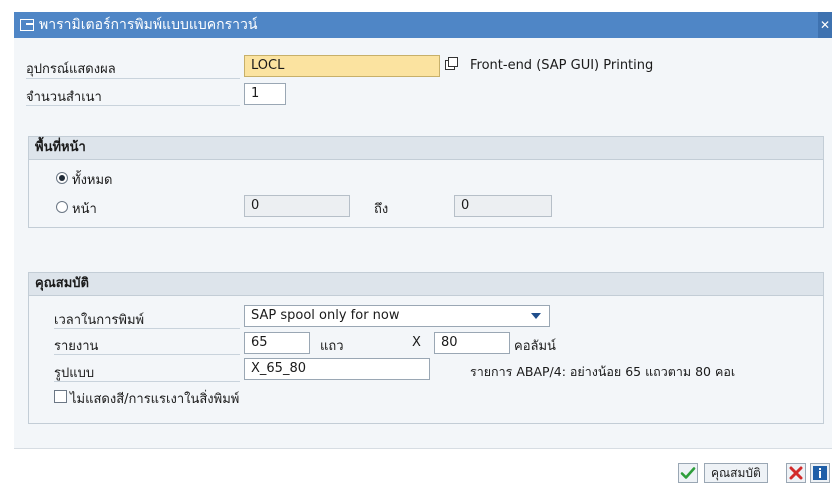 This screenshot has width=832, height=486. What do you see at coordinates (62, 207) in the screenshot?
I see `page-range-radio` at bounding box center [62, 207].